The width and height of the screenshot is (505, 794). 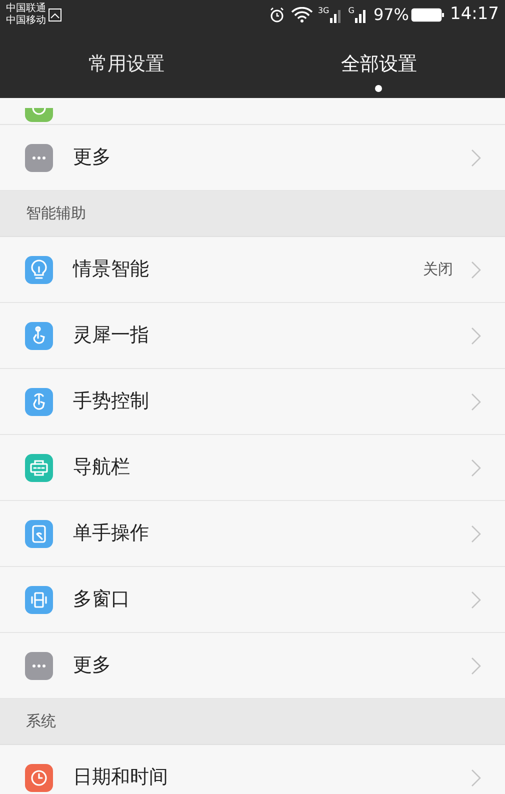 What do you see at coordinates (351, 11) in the screenshot?
I see `network-type: G` at bounding box center [351, 11].